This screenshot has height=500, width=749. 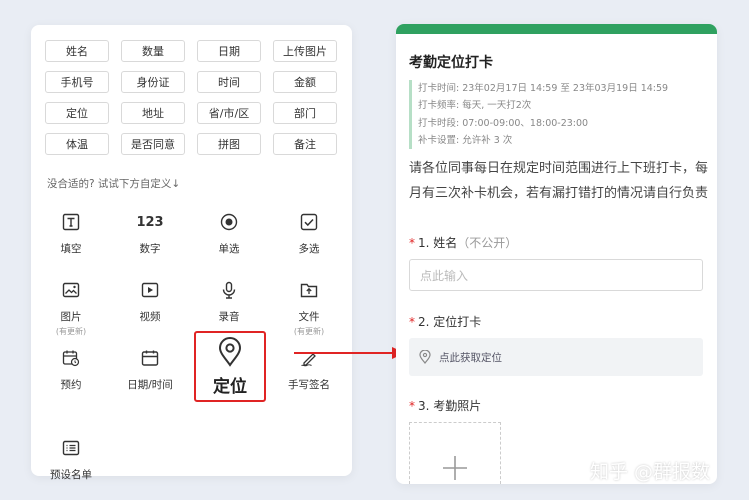 What do you see at coordinates (150, 222) in the screenshot?
I see `number-icon: 123` at bounding box center [150, 222].